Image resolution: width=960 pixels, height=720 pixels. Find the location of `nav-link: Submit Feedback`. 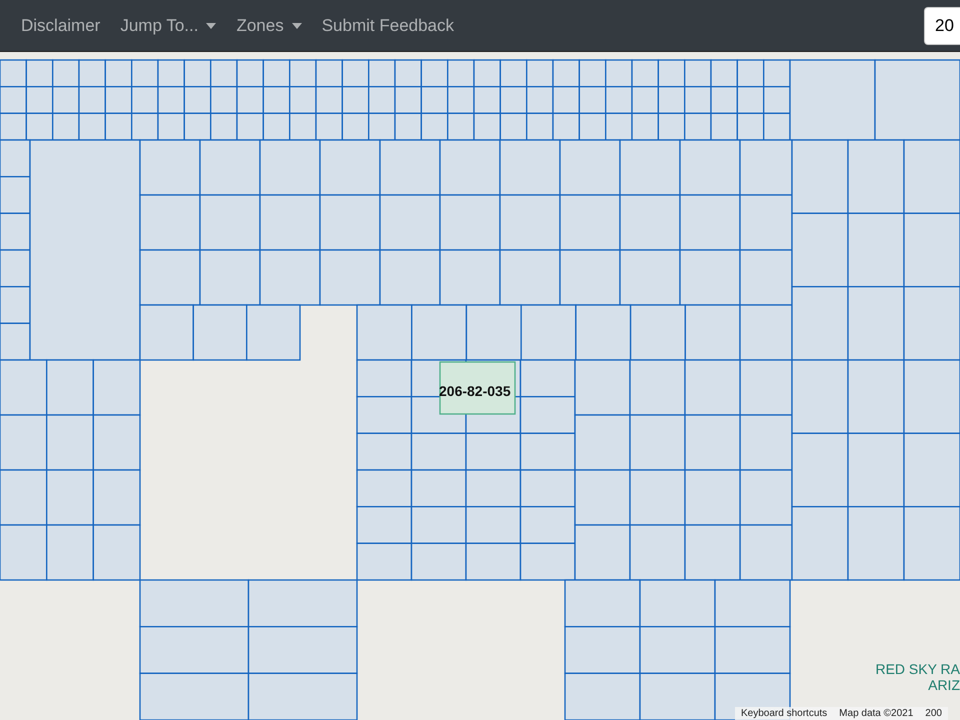

nav-link: Submit Feedback is located at coordinates (388, 26).